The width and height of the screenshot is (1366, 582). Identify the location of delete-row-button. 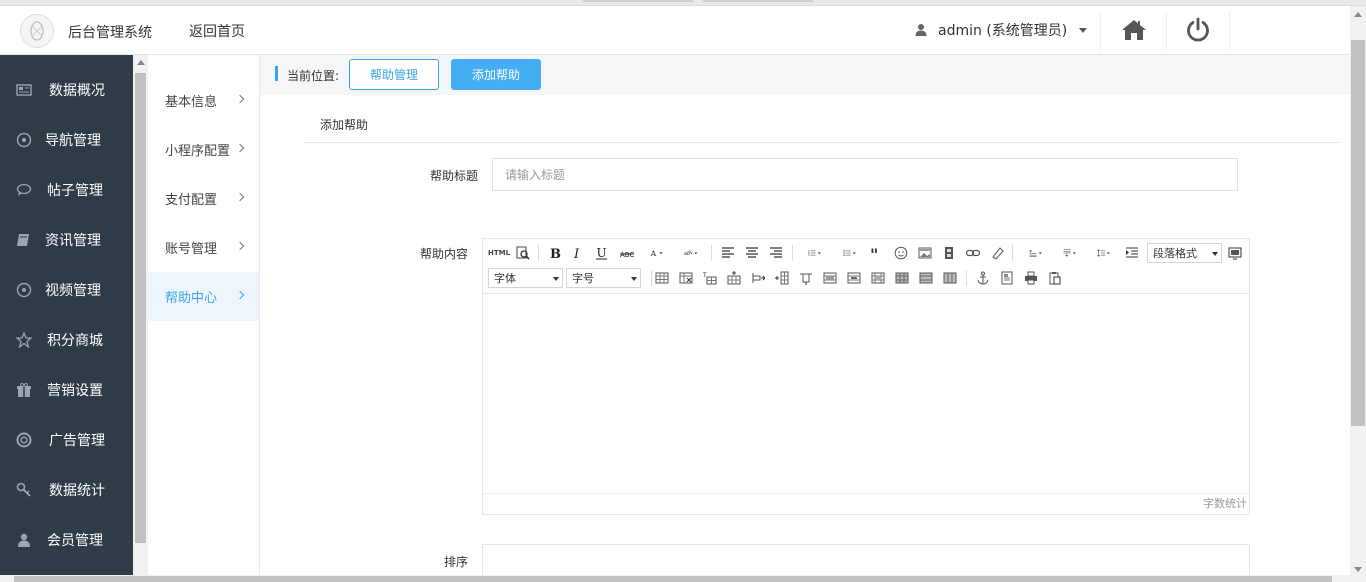
(758, 278).